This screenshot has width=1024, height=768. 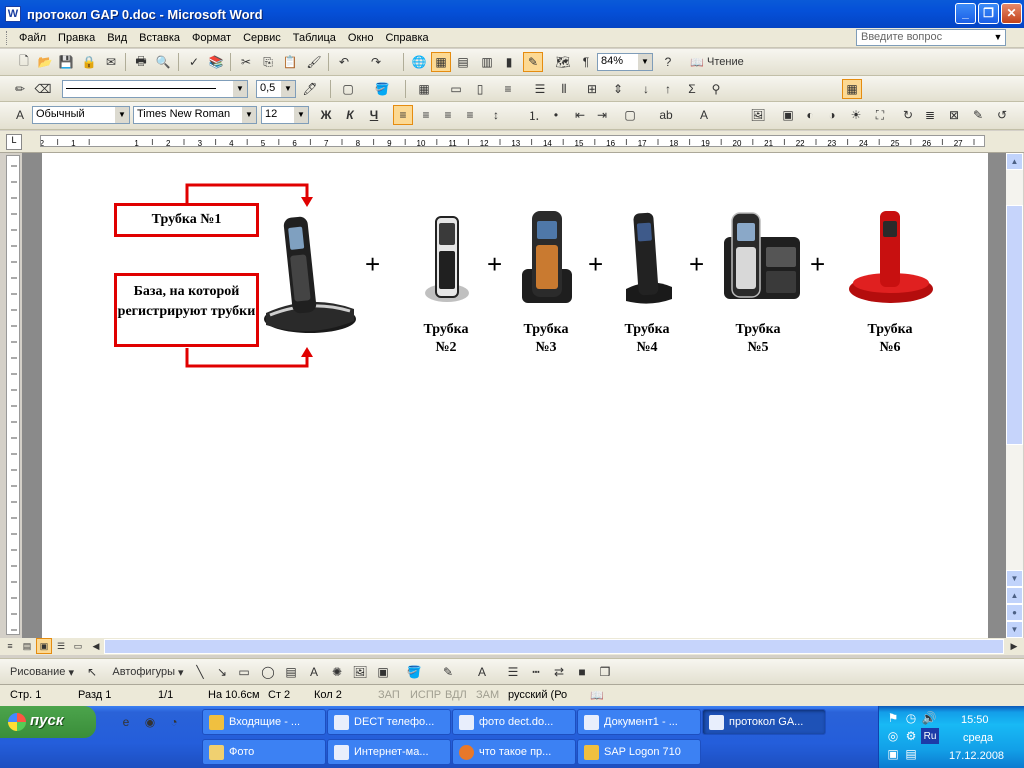 What do you see at coordinates (66, 62) in the screenshot?
I see `save-icon: 💾` at bounding box center [66, 62].